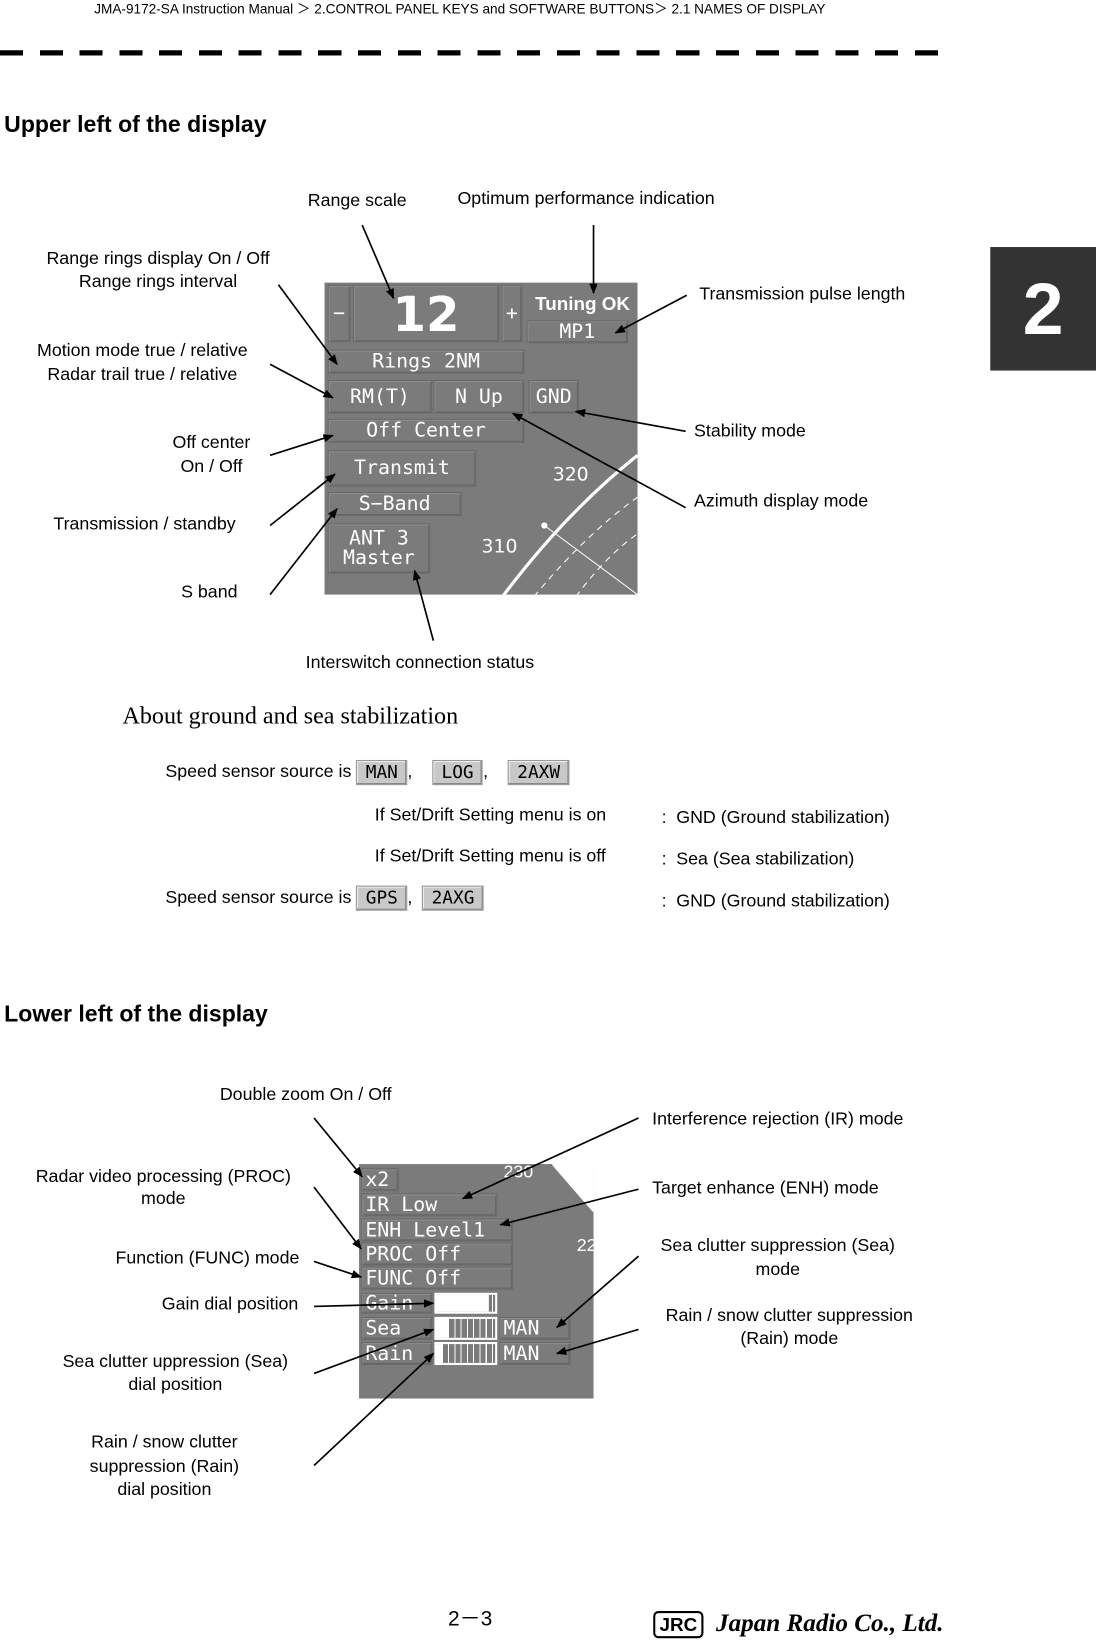 The width and height of the screenshot is (1096, 1641). Describe the element at coordinates (830, 1623) in the screenshot. I see `company-wordmark: Japan Radio Co., Ltd.` at that location.